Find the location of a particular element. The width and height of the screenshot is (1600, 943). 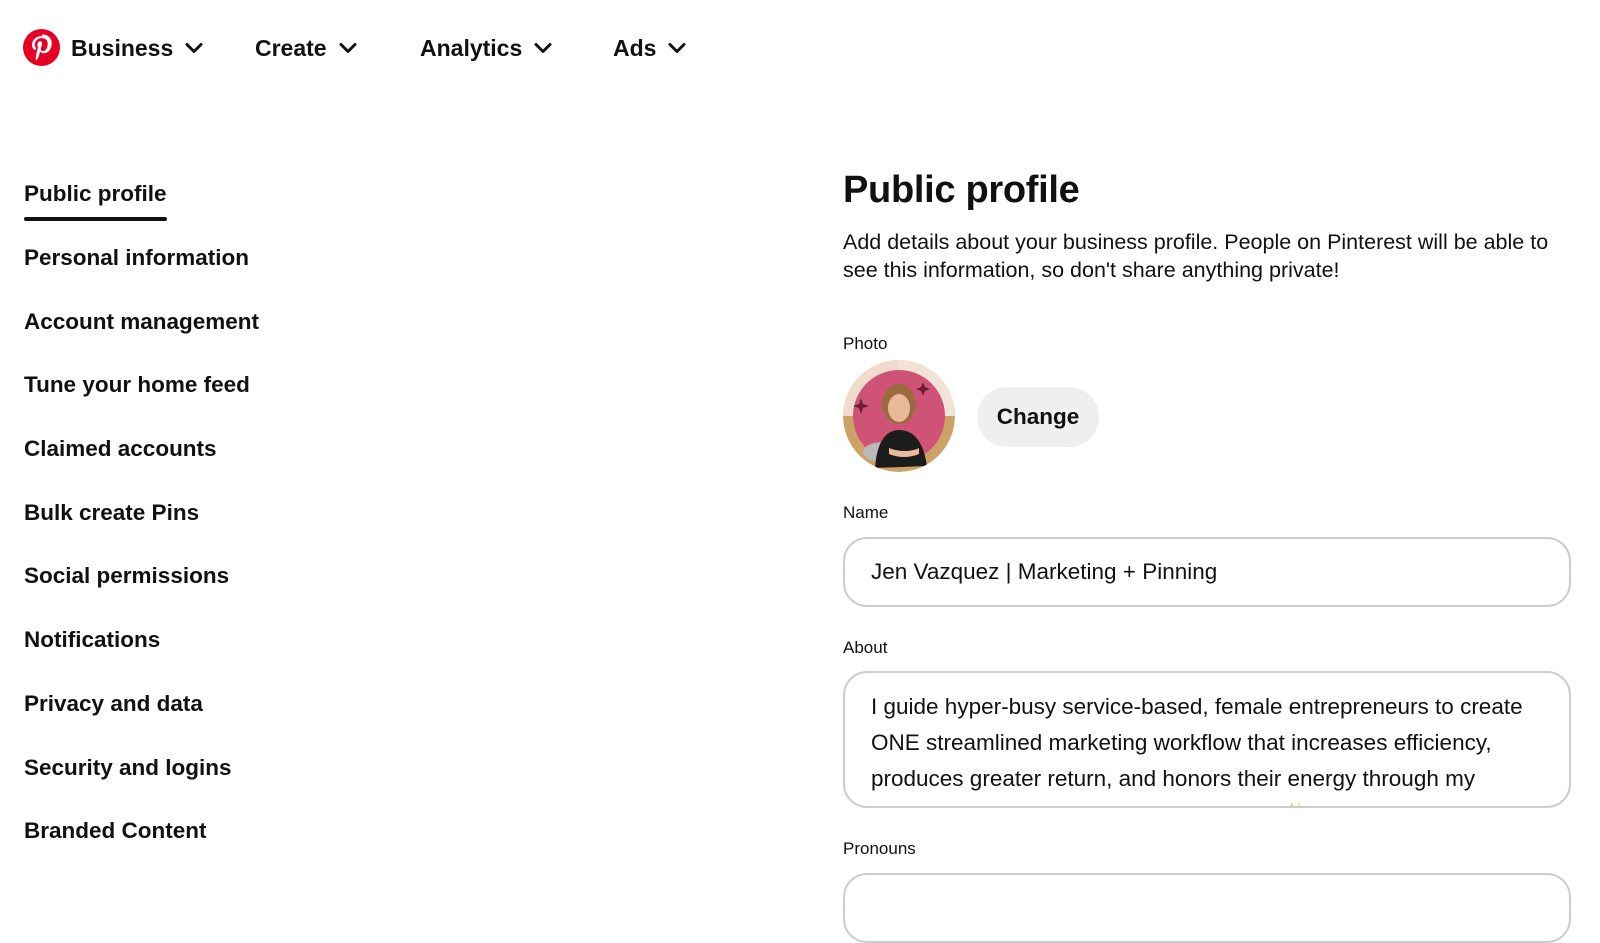

avatar is located at coordinates (899, 416).